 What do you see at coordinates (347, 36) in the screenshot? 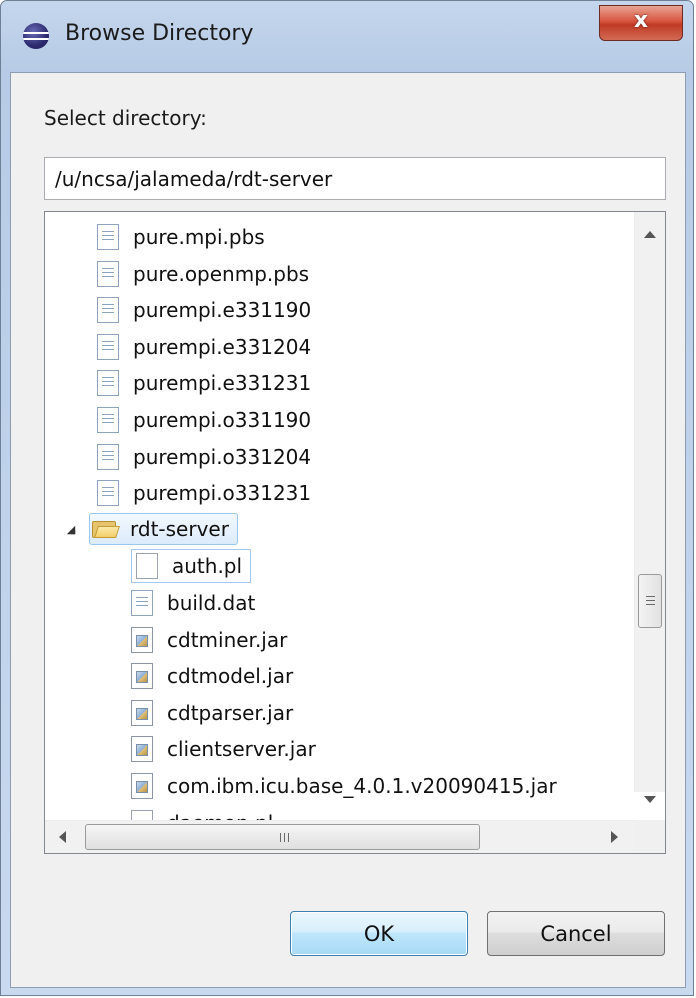
I see `title-bar: Browse Directory x` at bounding box center [347, 36].